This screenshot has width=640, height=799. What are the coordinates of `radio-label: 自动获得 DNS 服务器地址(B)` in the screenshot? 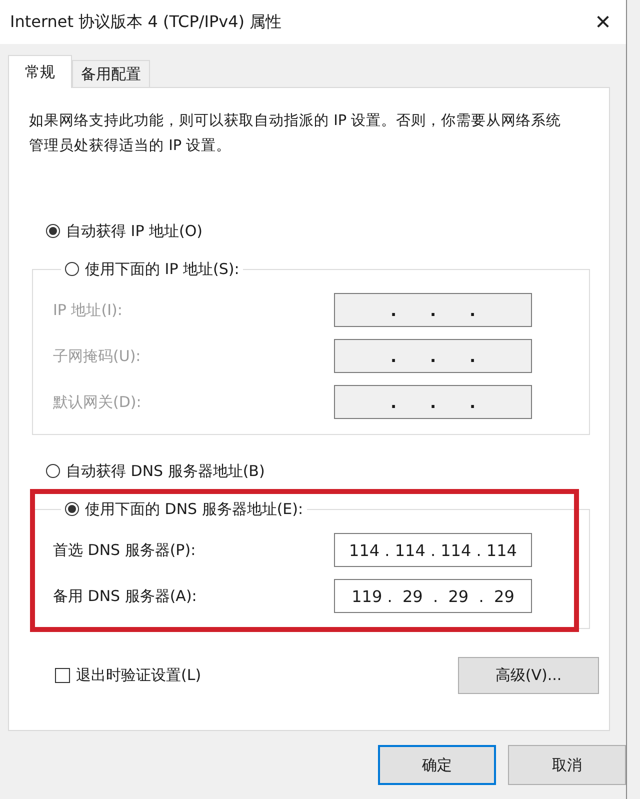 It's located at (165, 471).